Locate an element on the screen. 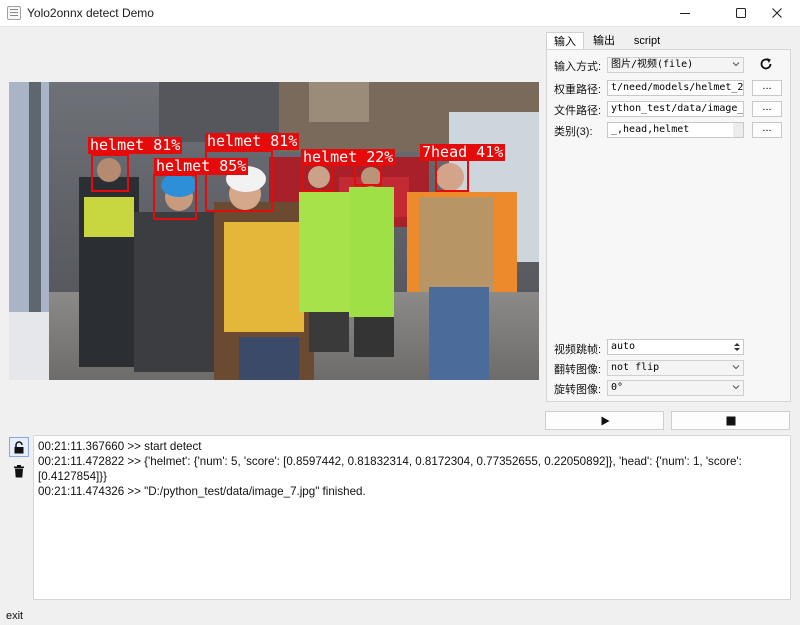 This screenshot has width=800, height=625. status-text: exit is located at coordinates (15, 616).